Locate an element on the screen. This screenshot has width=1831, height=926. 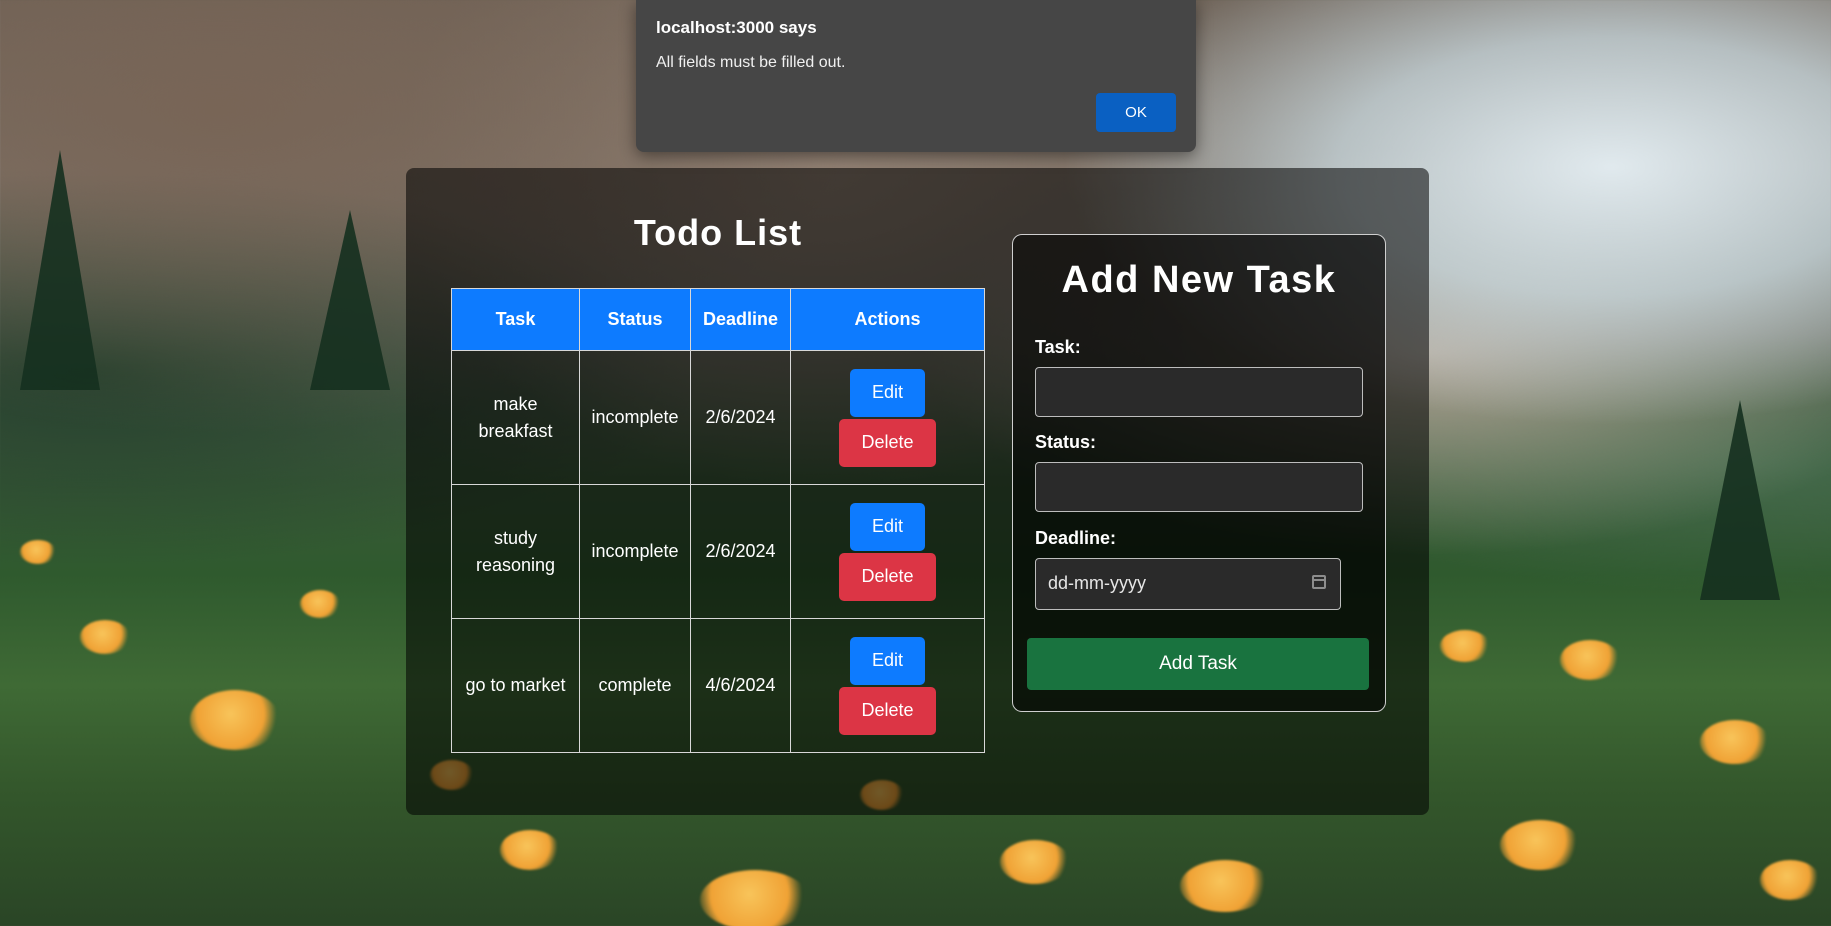
deadline-cell: 4/6/2024 is located at coordinates (740, 685).